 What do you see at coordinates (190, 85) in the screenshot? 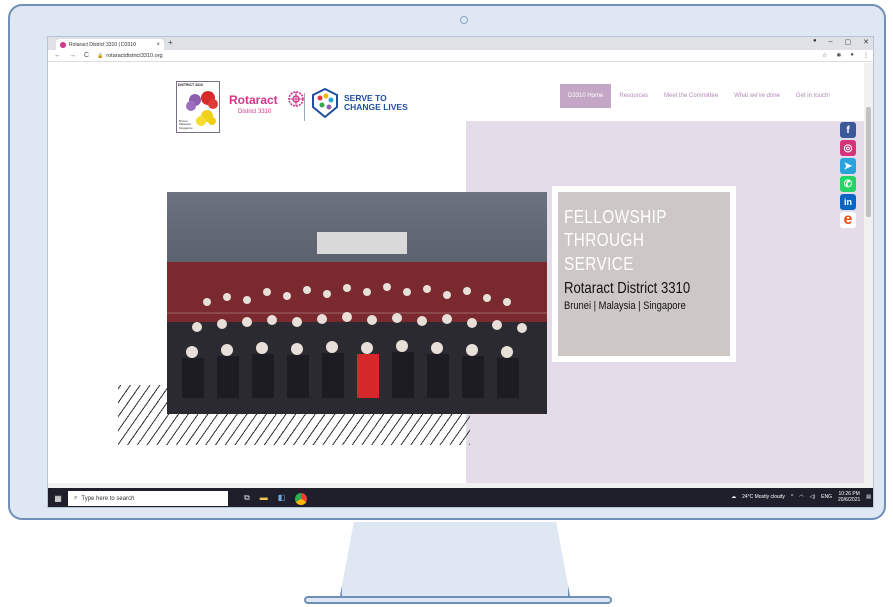
I see `logo-caption: DISTRICT 3310` at bounding box center [190, 85].